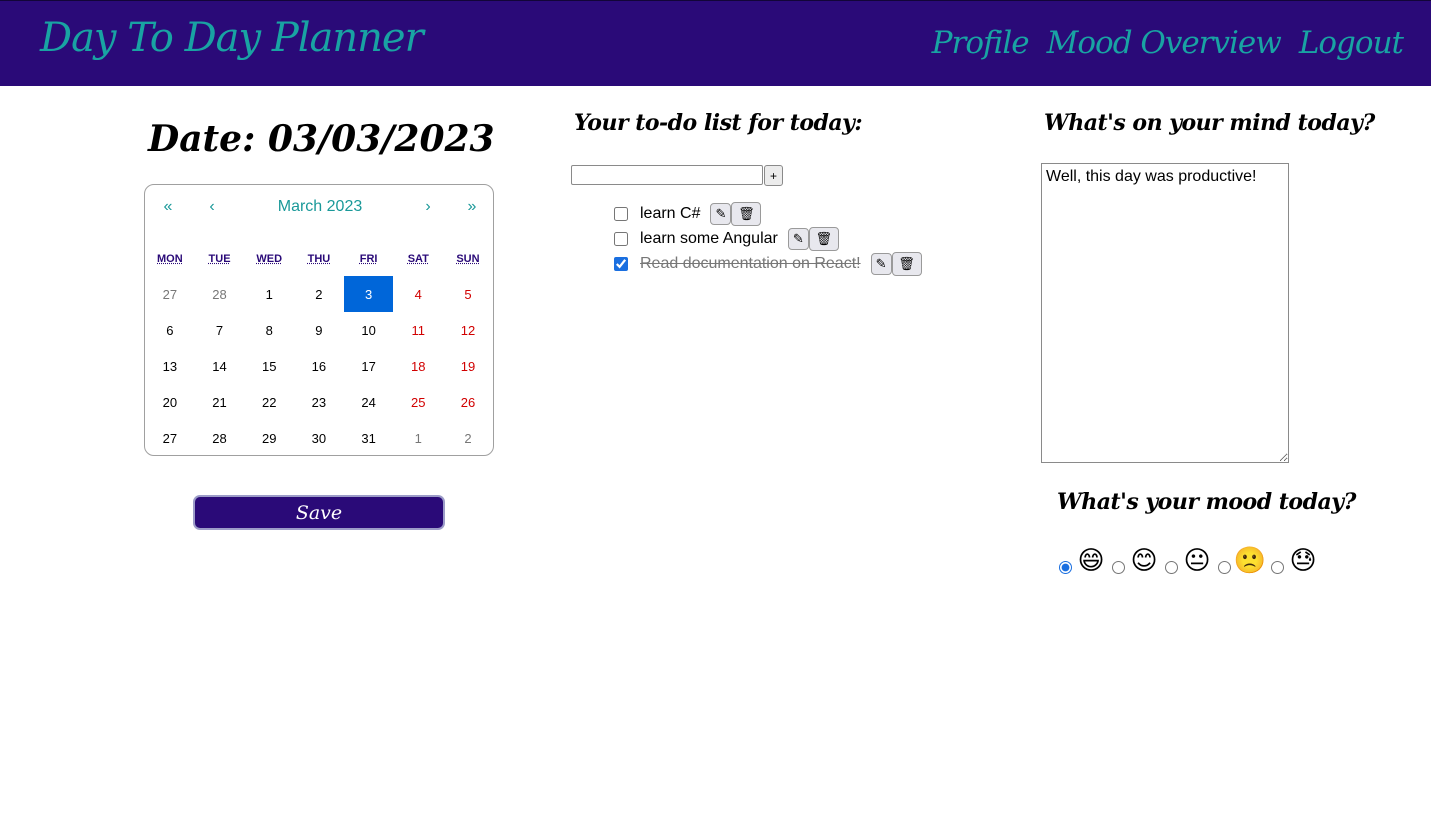 The width and height of the screenshot is (1431, 816). Describe the element at coordinates (1165, 313) in the screenshot. I see `mind-textarea: Well, this day was productive!` at that location.